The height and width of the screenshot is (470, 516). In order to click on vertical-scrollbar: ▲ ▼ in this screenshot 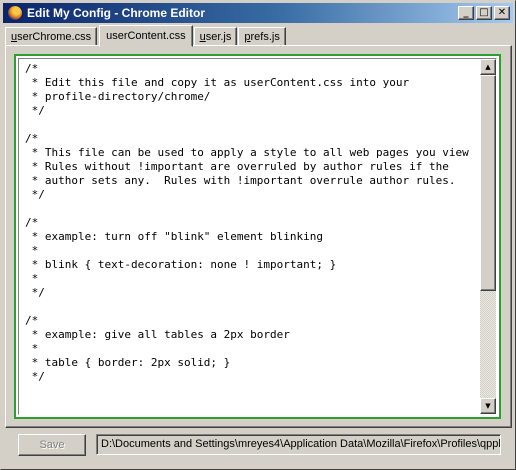, I will do `click(488, 236)`.